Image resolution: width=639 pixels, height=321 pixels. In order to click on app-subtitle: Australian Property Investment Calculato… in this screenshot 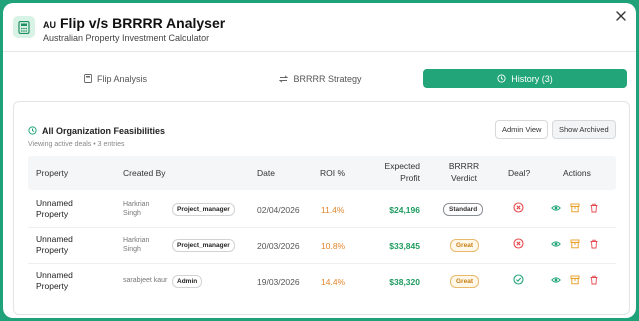, I will do `click(126, 38)`.